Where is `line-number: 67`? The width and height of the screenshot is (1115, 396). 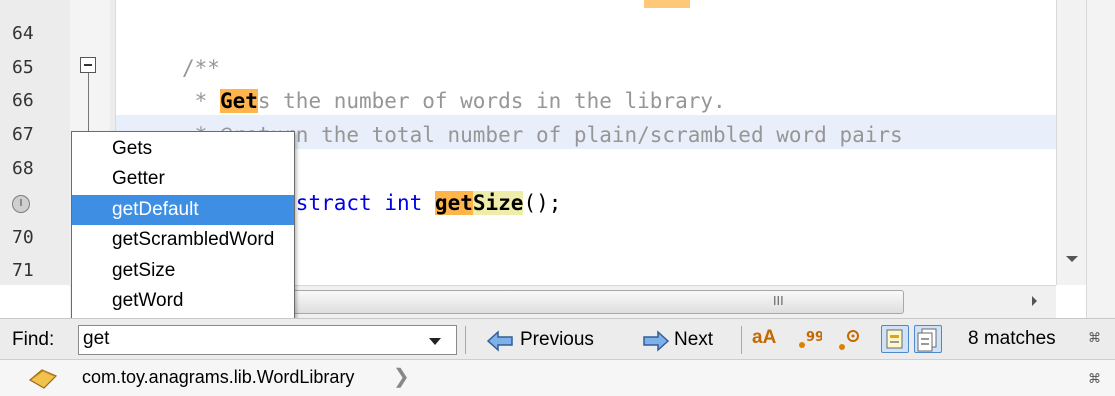
line-number: 67 is located at coordinates (23, 134).